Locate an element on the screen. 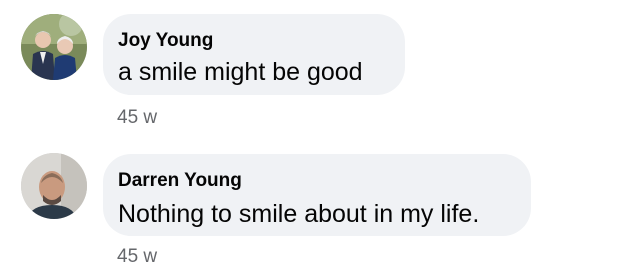  comment-author: Joy Young is located at coordinates (165, 41).